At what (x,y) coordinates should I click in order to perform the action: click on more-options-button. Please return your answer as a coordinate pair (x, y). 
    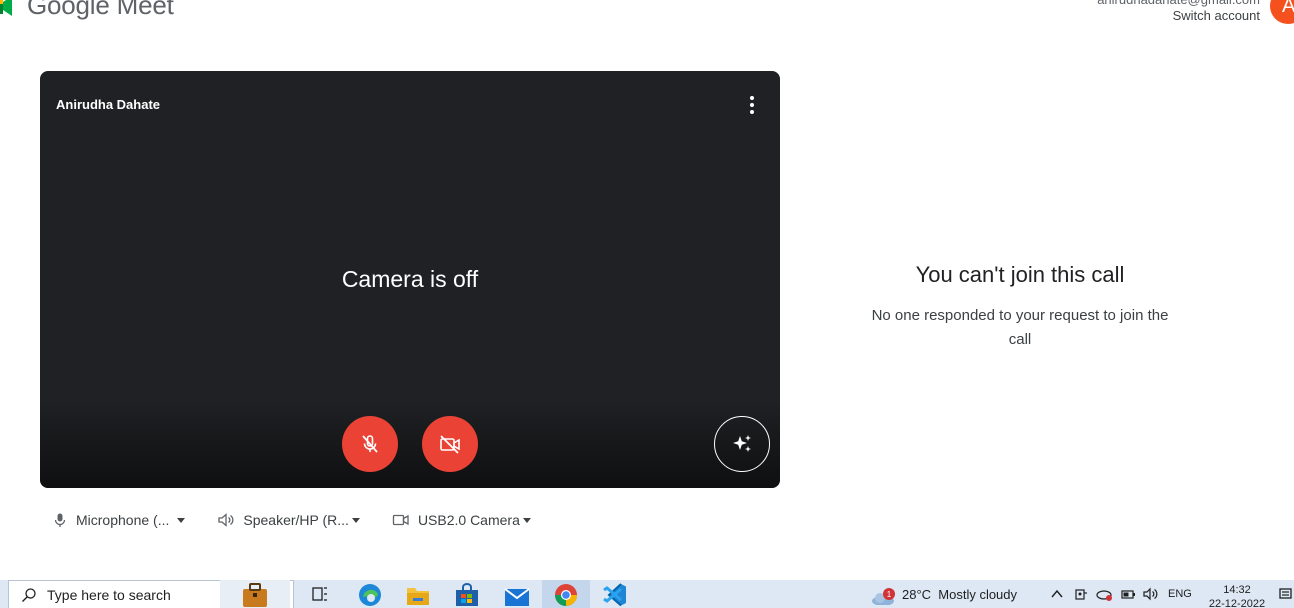
    Looking at the image, I should click on (752, 105).